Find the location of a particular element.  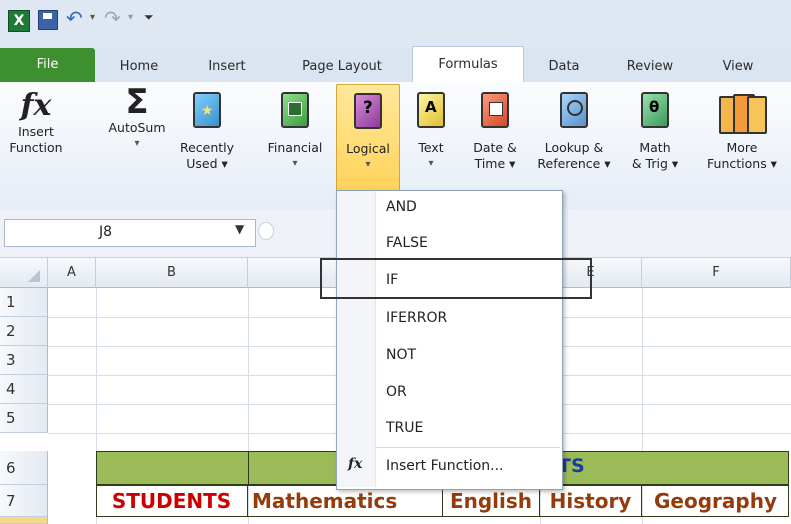

fx-icon: fx is located at coordinates (36, 105).